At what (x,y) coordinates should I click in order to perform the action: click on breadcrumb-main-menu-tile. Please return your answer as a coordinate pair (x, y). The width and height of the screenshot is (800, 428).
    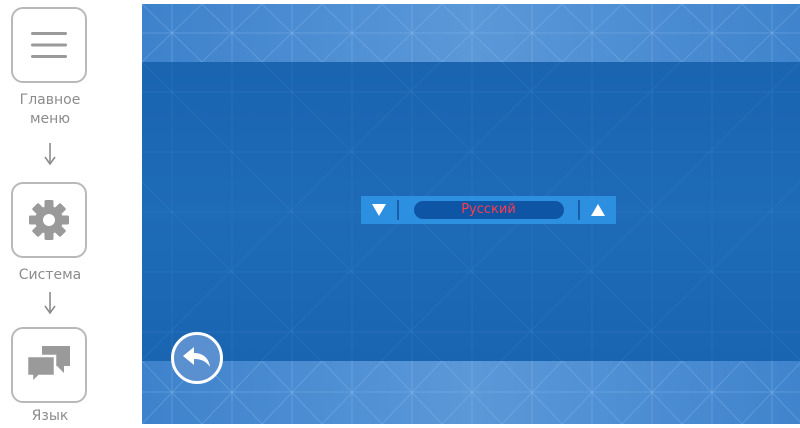
    Looking at the image, I should click on (49, 45).